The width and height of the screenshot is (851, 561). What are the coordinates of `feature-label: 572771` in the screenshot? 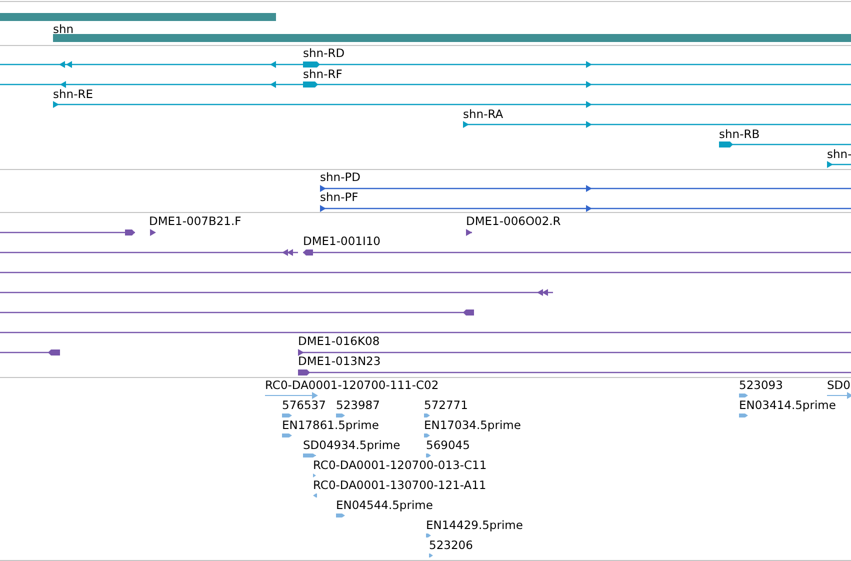 It's located at (446, 405).